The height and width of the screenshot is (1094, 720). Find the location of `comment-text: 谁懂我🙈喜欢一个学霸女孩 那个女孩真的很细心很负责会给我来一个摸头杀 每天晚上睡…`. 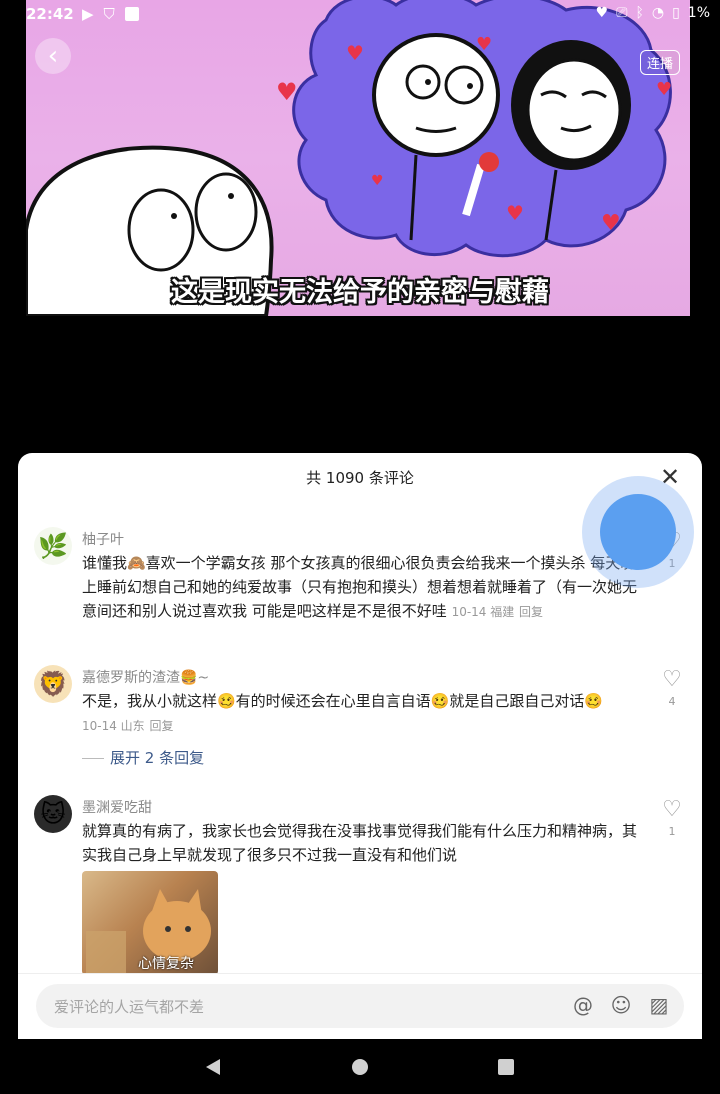

comment-text: 谁懂我🙈喜欢一个学霸女孩 那个女孩真的很细心很负责会给我来一个摸头杀 每天晚上睡… is located at coordinates (362, 587).